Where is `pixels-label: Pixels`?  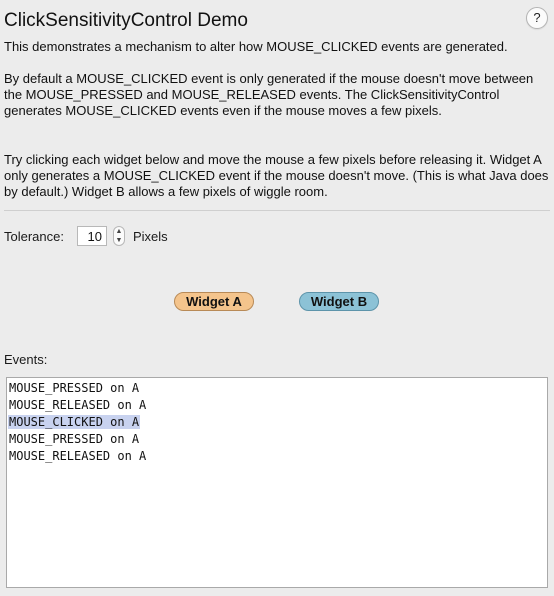 pixels-label: Pixels is located at coordinates (150, 236).